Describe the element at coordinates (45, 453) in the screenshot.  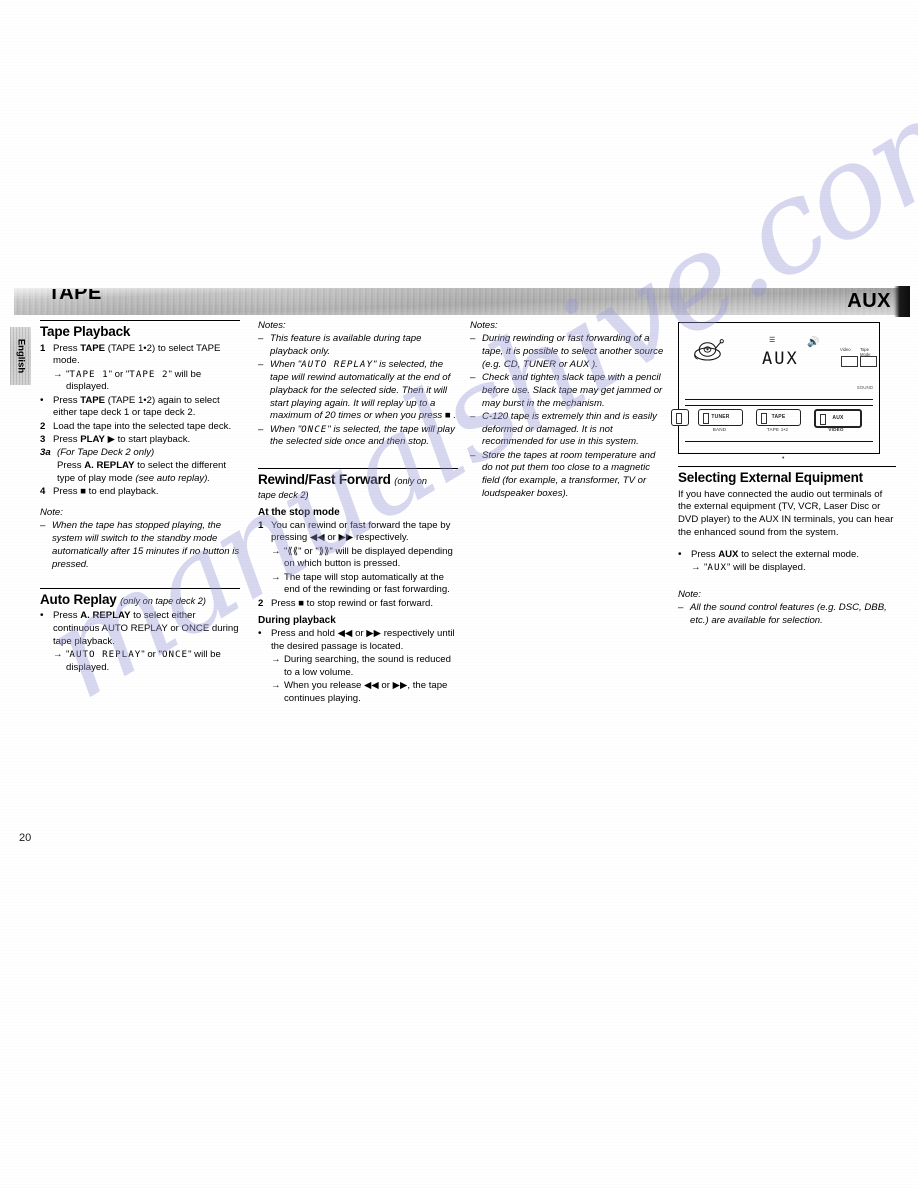
I see `step-marker: 3a` at that location.